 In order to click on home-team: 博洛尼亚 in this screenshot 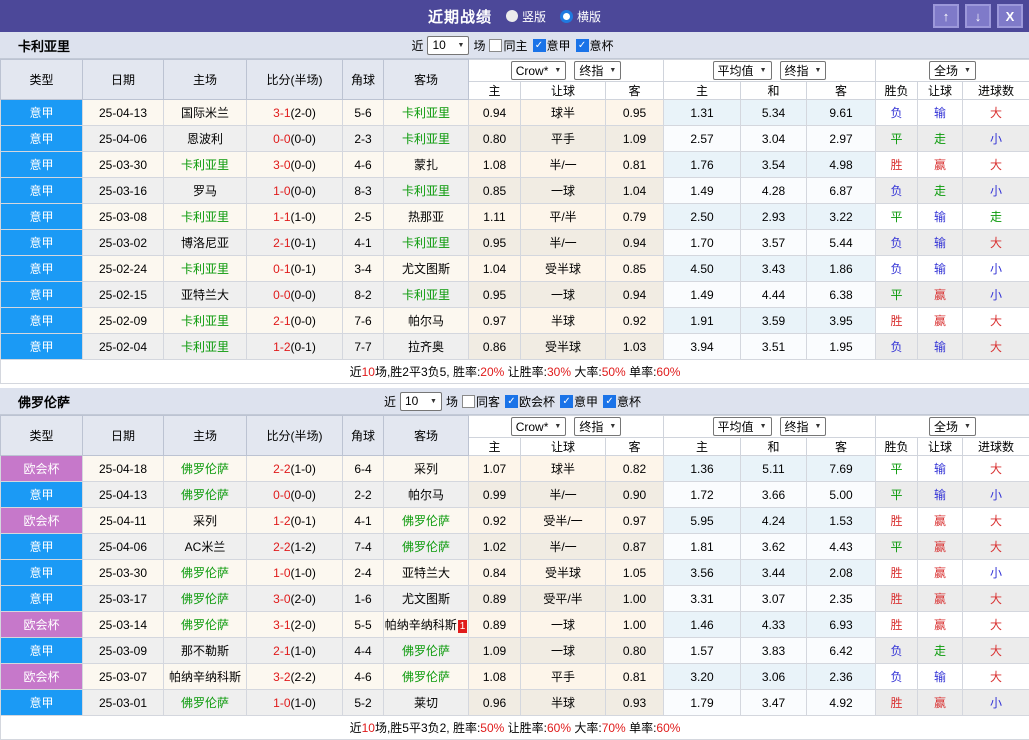, I will do `click(205, 243)`.